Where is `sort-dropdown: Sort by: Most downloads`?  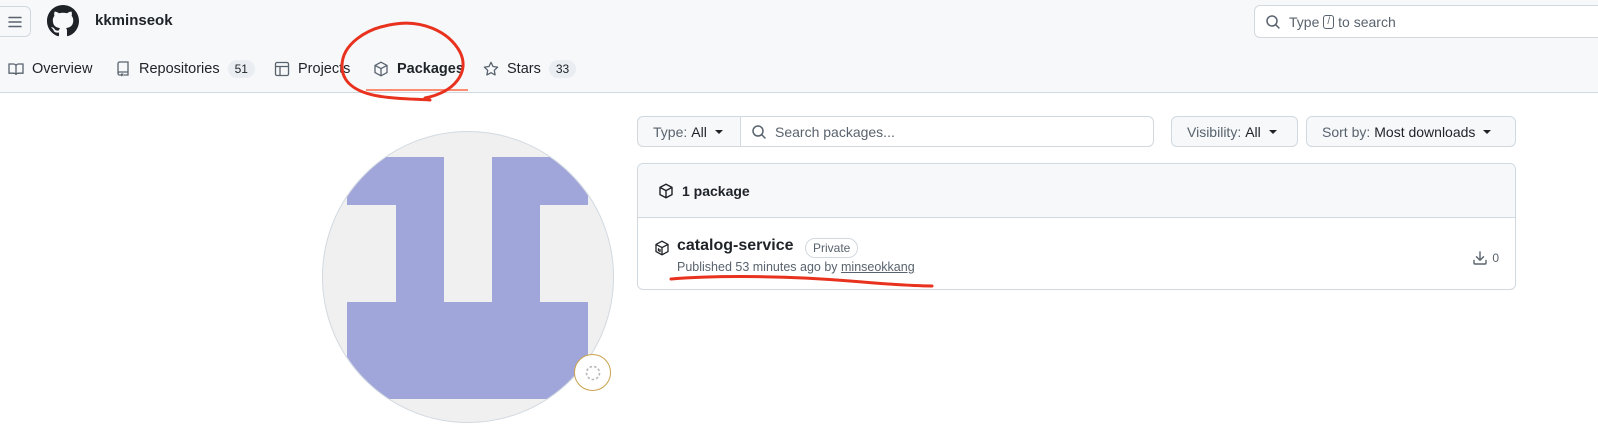 sort-dropdown: Sort by: Most downloads is located at coordinates (1411, 131).